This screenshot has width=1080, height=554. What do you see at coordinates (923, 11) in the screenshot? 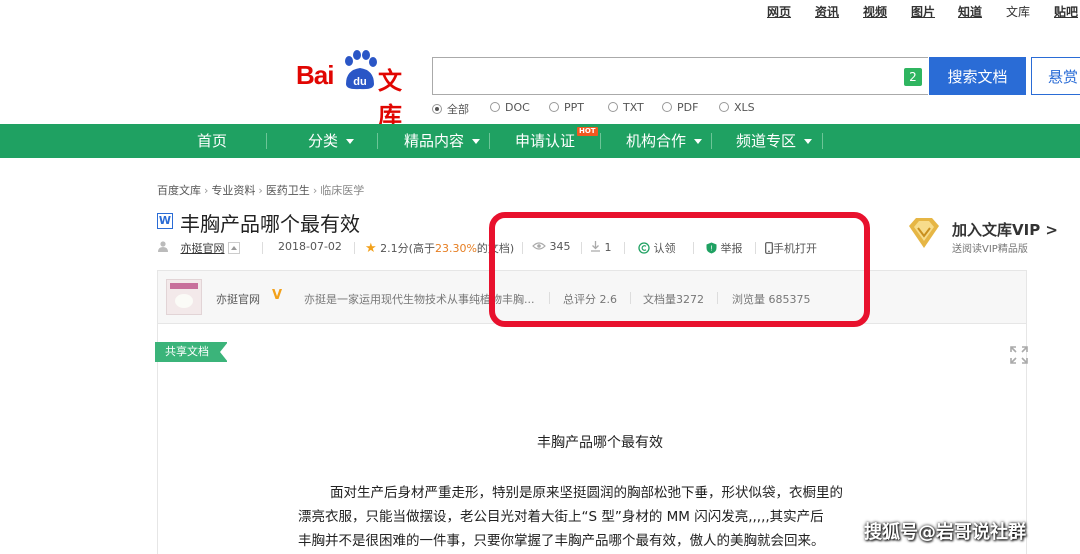
I see `toplink-images: 图片` at bounding box center [923, 11].